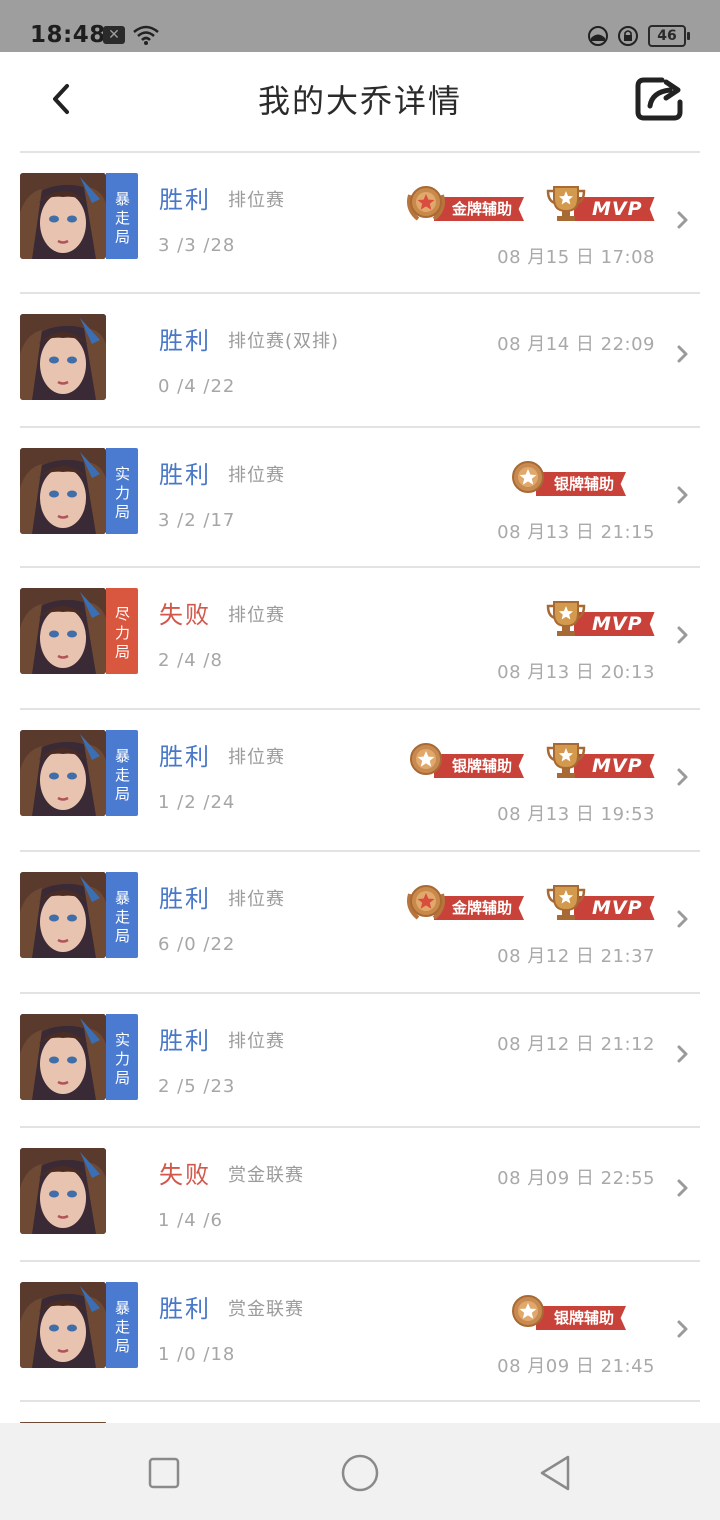 The width and height of the screenshot is (720, 1520). Describe the element at coordinates (360, 1061) in the screenshot. I see `match-row: 实力局 胜利 排位赛 2 /5 /23 08 月12 日 21:12` at that location.